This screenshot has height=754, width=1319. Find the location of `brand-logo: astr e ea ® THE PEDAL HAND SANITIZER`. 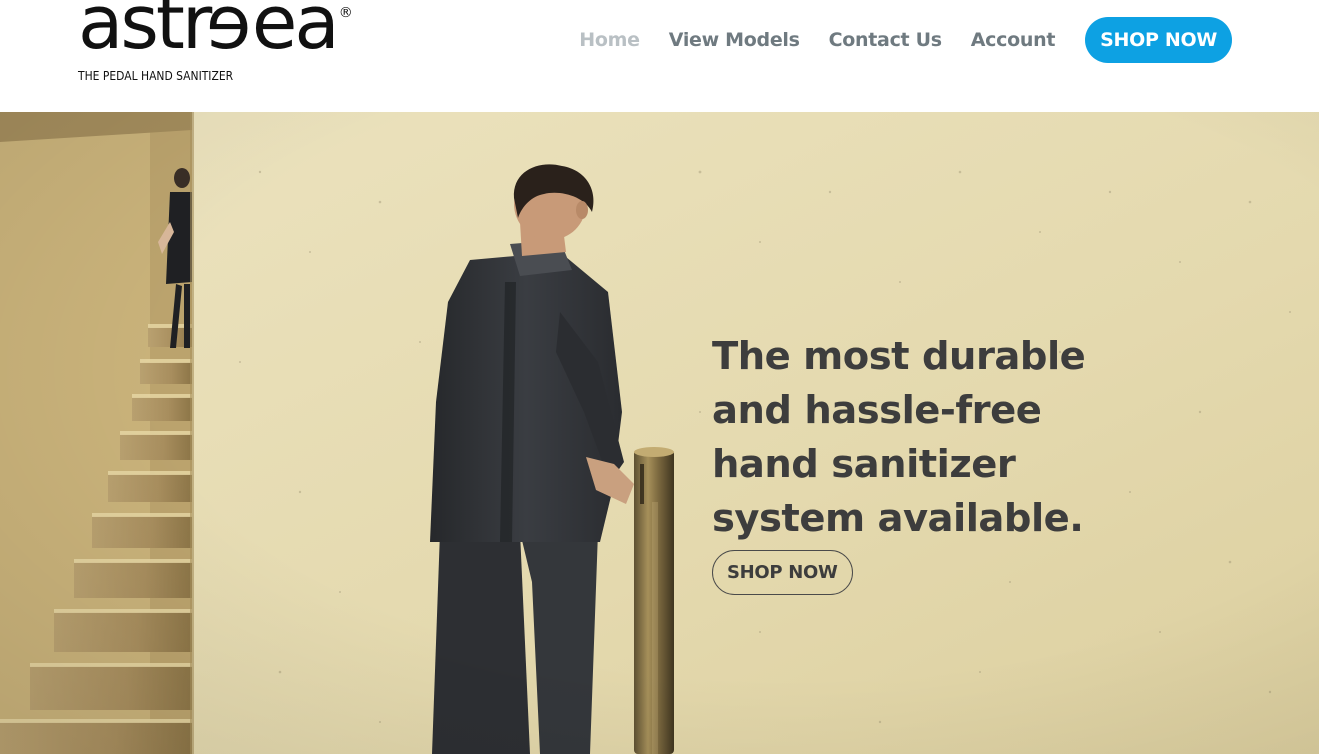

brand-logo: astr e ea ® THE PEDAL HAND SANITIZER is located at coordinates (238, 45).